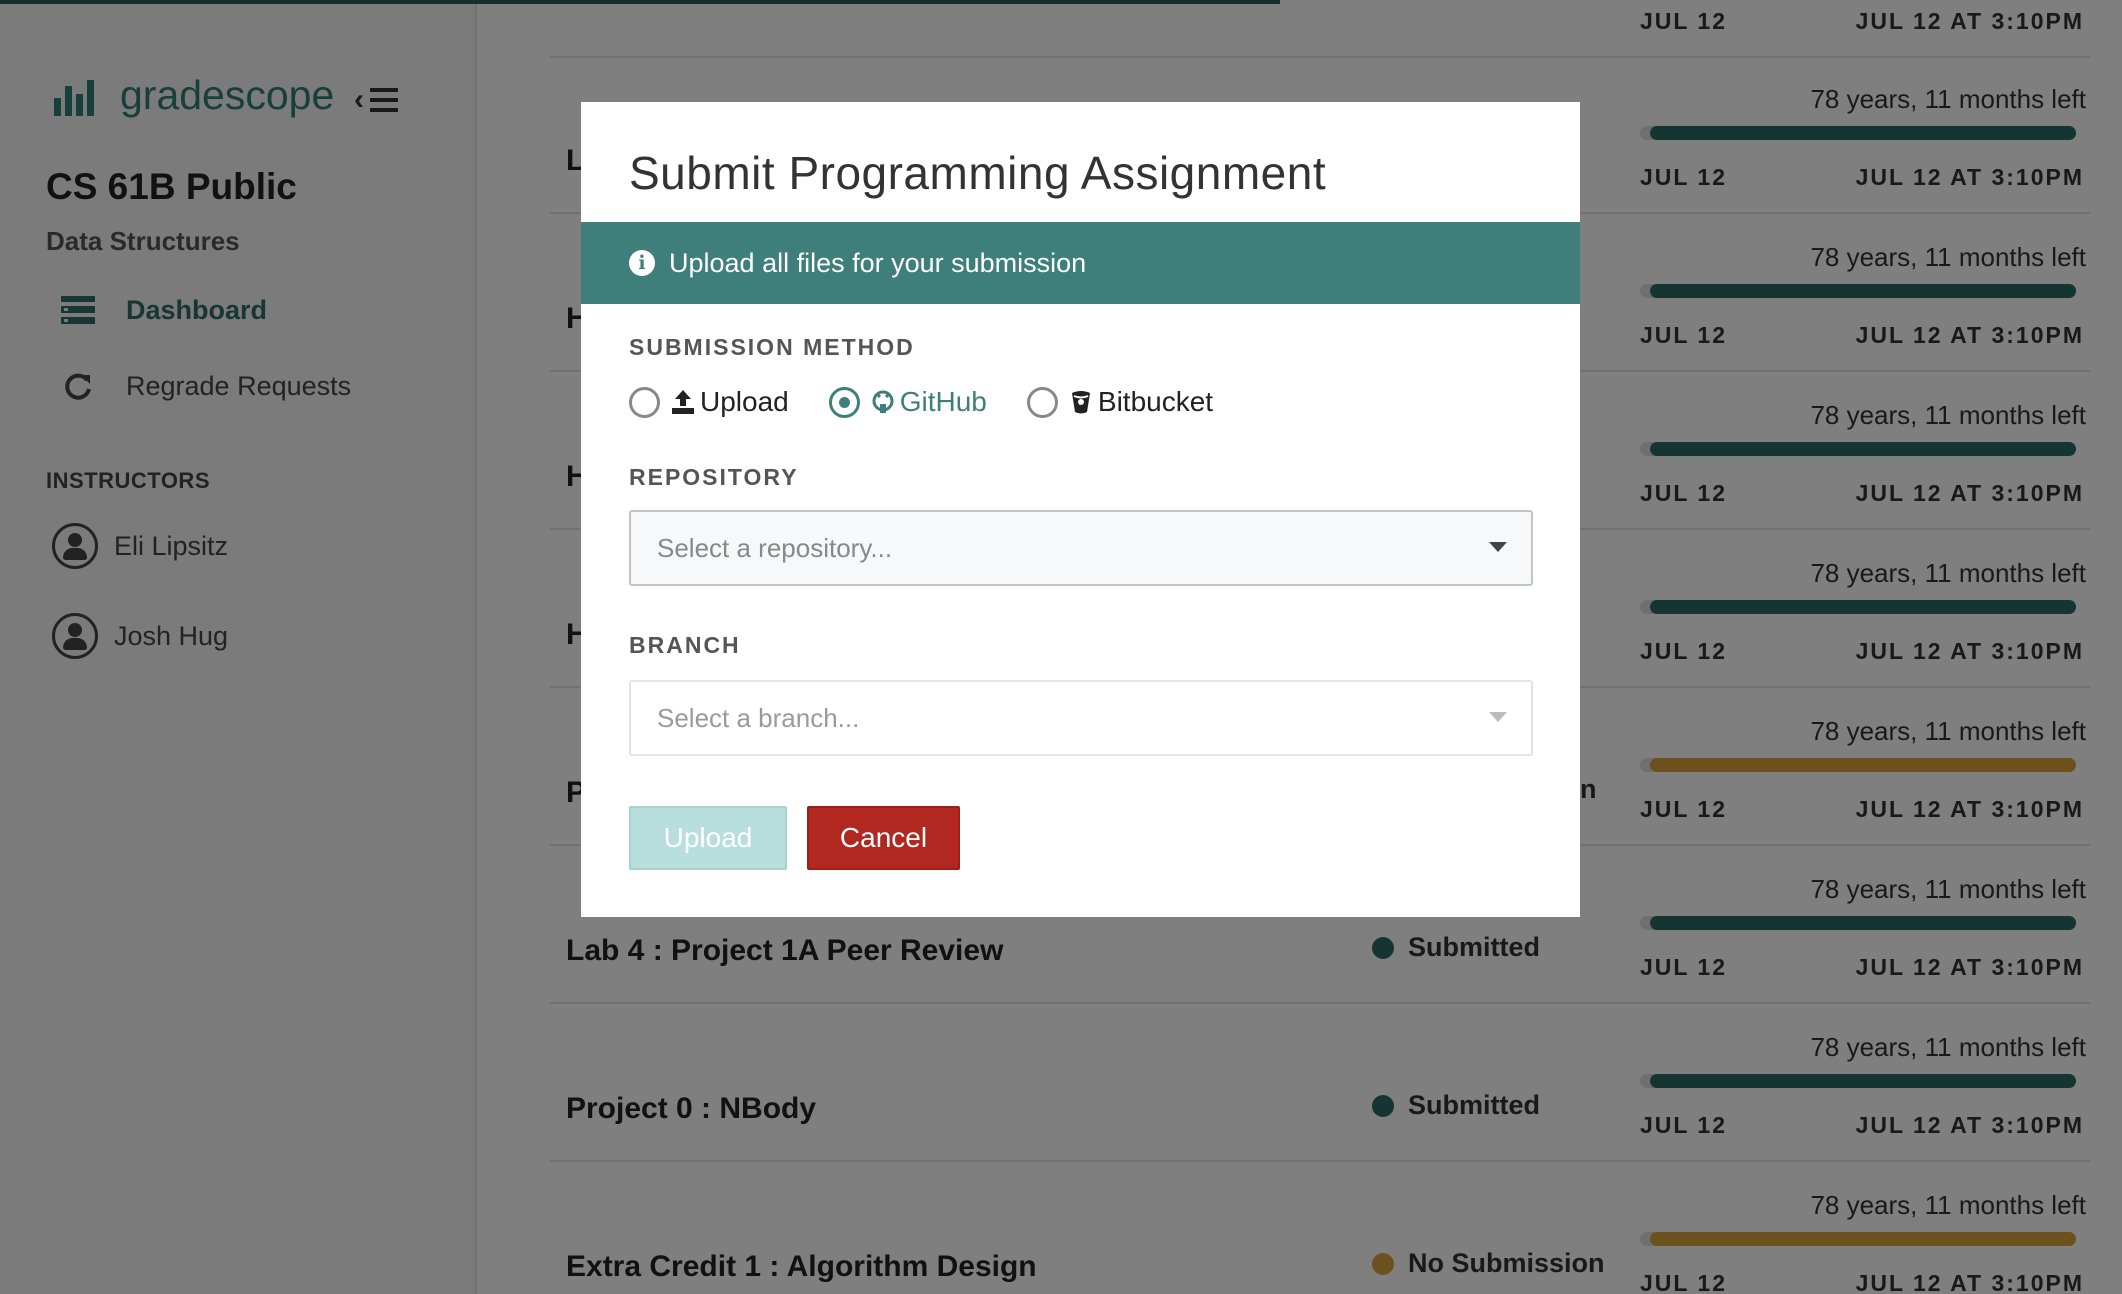 This screenshot has height=1294, width=2122. I want to click on radio-bitbucket: Bitbucket, so click(1120, 402).